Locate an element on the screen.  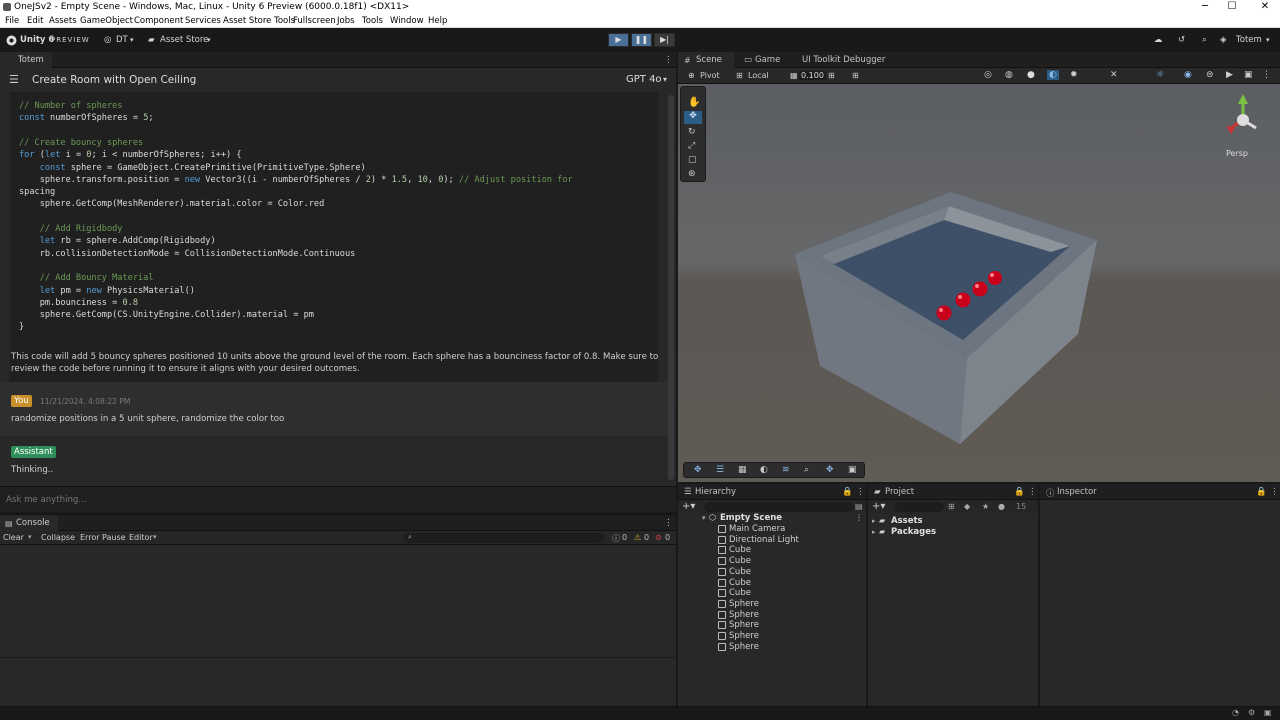
transform-tool-icon: ⊛ is located at coordinates (692, 174).